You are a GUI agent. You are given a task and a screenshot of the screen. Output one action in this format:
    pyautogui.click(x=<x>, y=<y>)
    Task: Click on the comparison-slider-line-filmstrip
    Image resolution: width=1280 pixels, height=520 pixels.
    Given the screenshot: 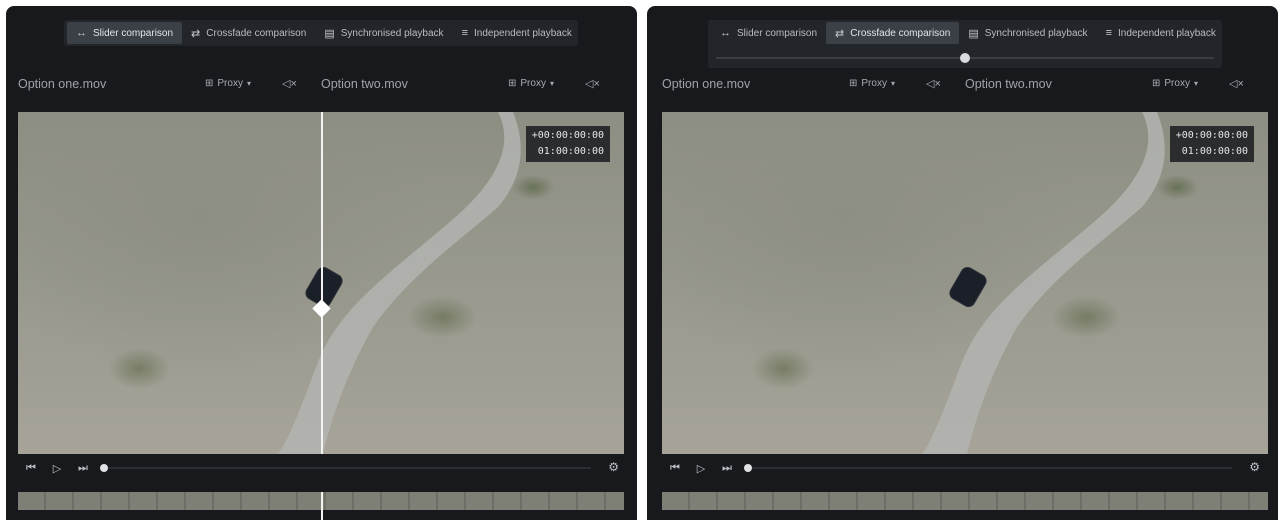 What is the action you would take?
    pyautogui.click(x=322, y=506)
    